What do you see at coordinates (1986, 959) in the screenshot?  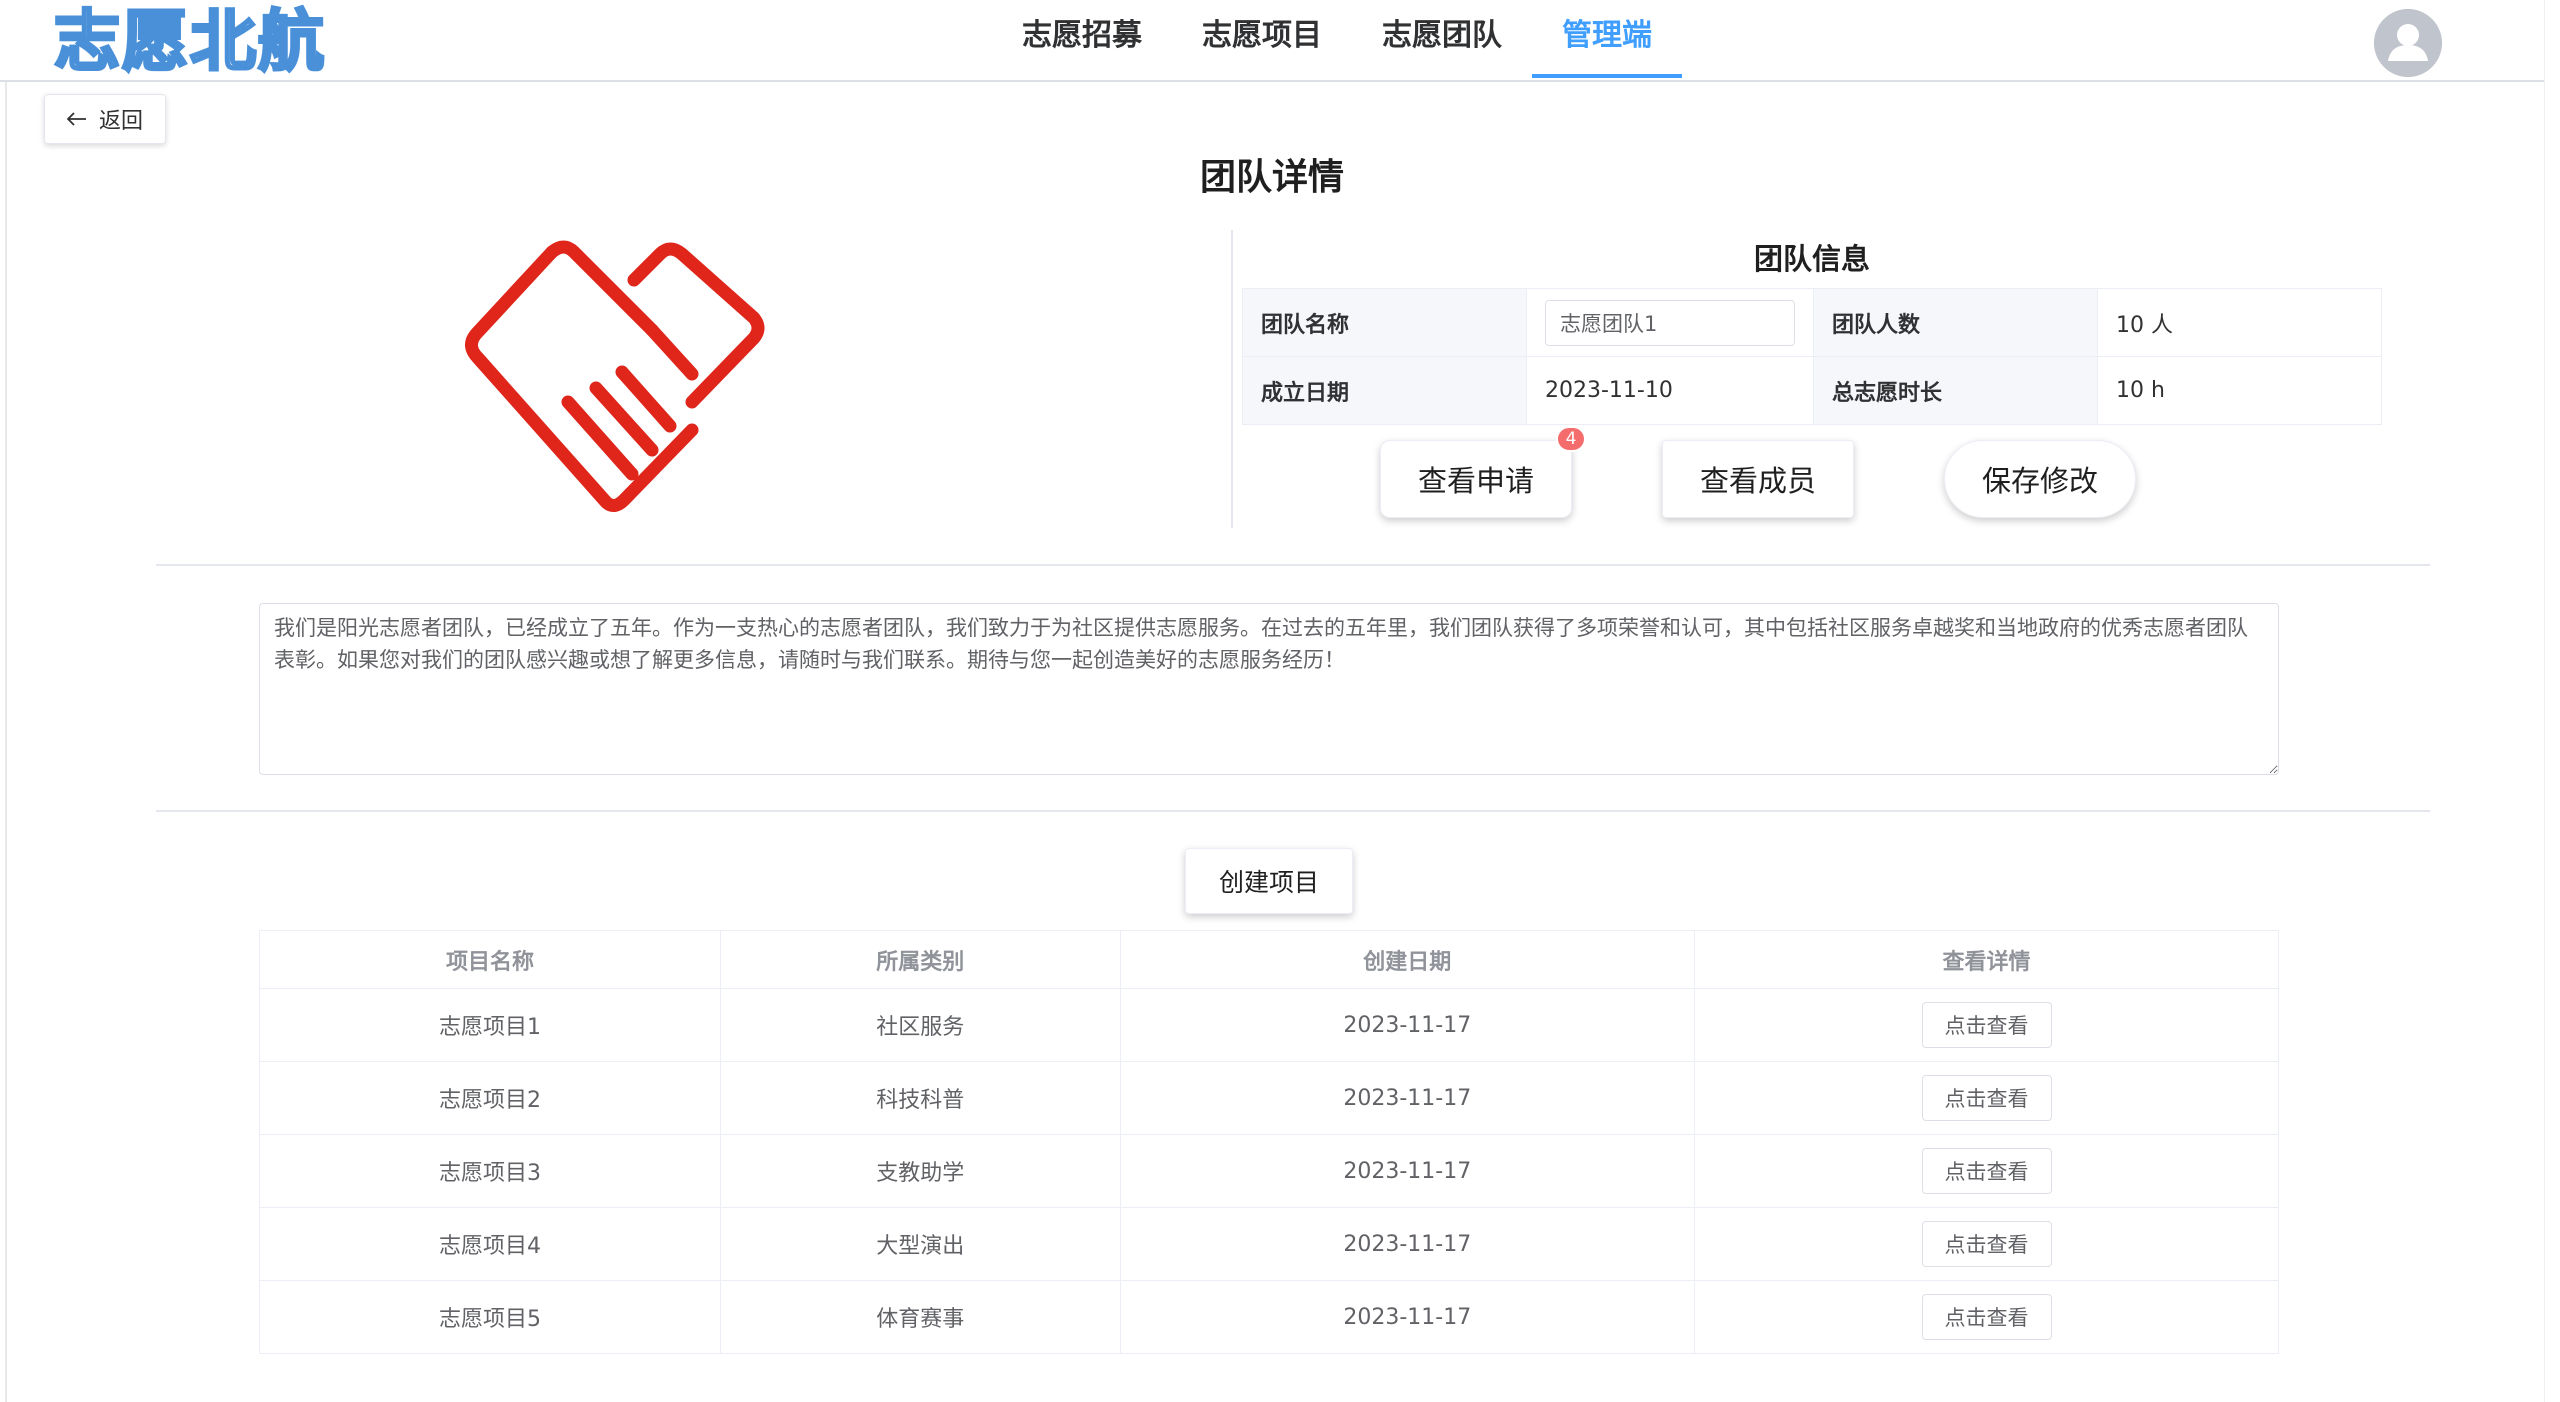 I see `column-header-detail: 查看详情` at bounding box center [1986, 959].